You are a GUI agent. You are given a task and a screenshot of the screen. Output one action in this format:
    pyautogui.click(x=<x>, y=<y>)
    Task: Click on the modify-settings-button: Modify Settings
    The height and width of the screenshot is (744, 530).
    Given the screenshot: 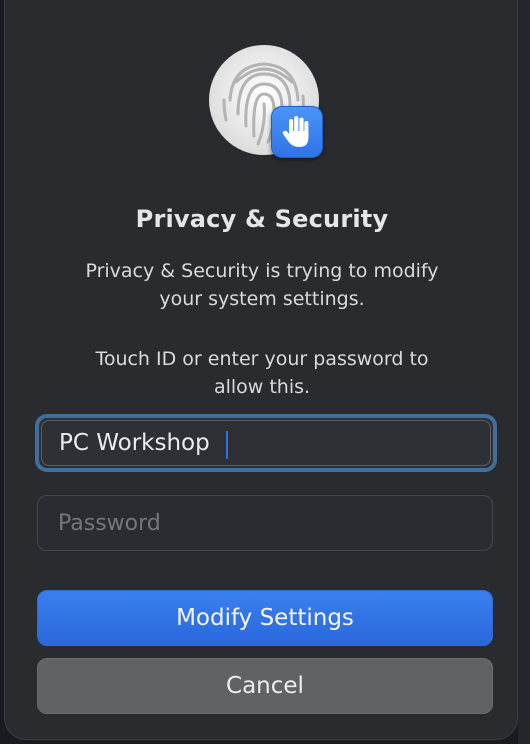 What is the action you would take?
    pyautogui.click(x=265, y=618)
    